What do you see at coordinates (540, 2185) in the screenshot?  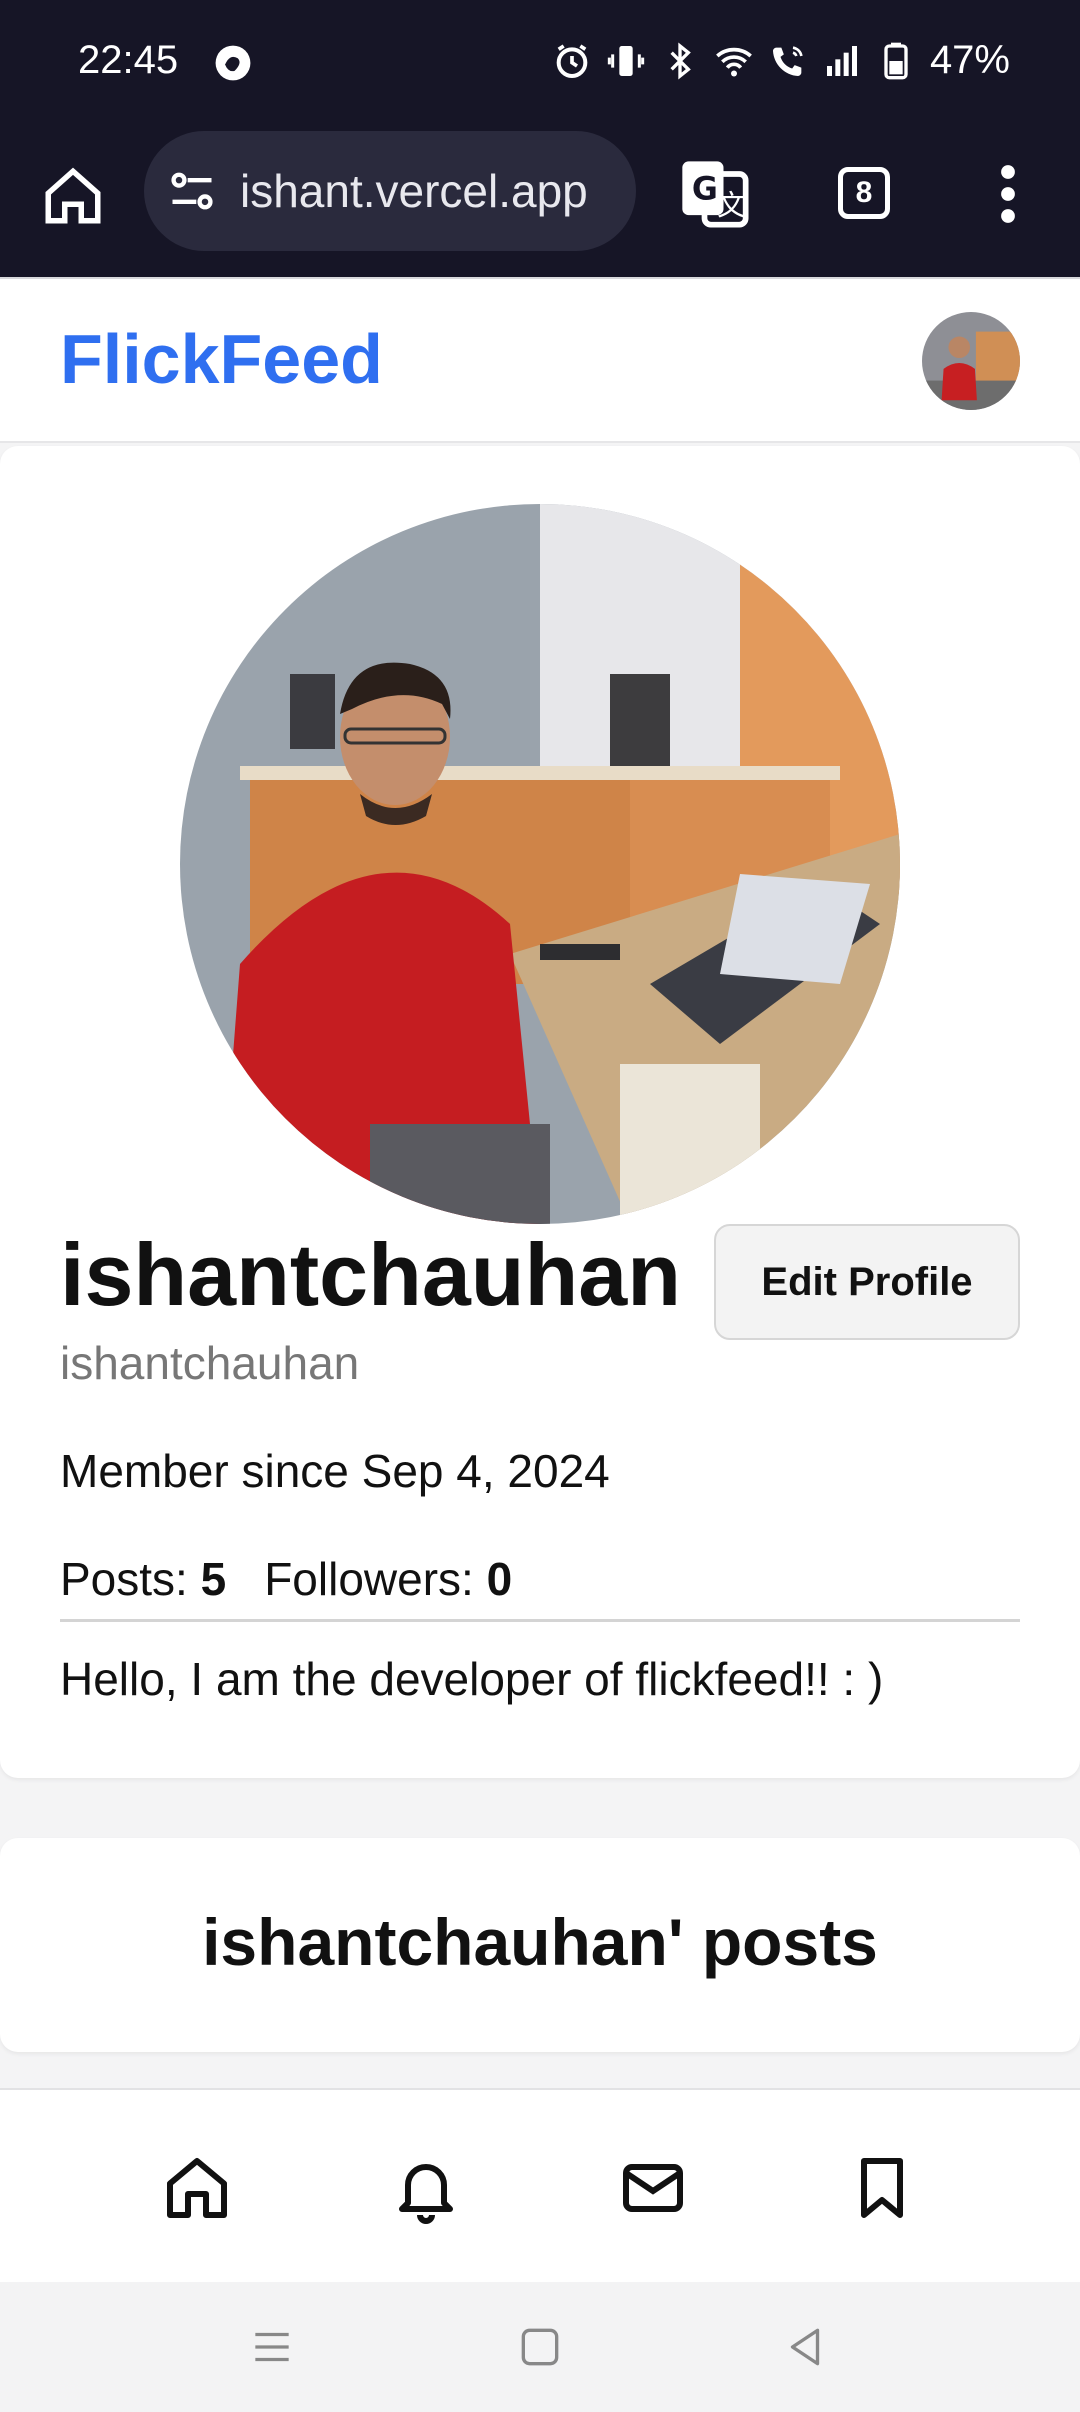 I see `bottom-navigation` at bounding box center [540, 2185].